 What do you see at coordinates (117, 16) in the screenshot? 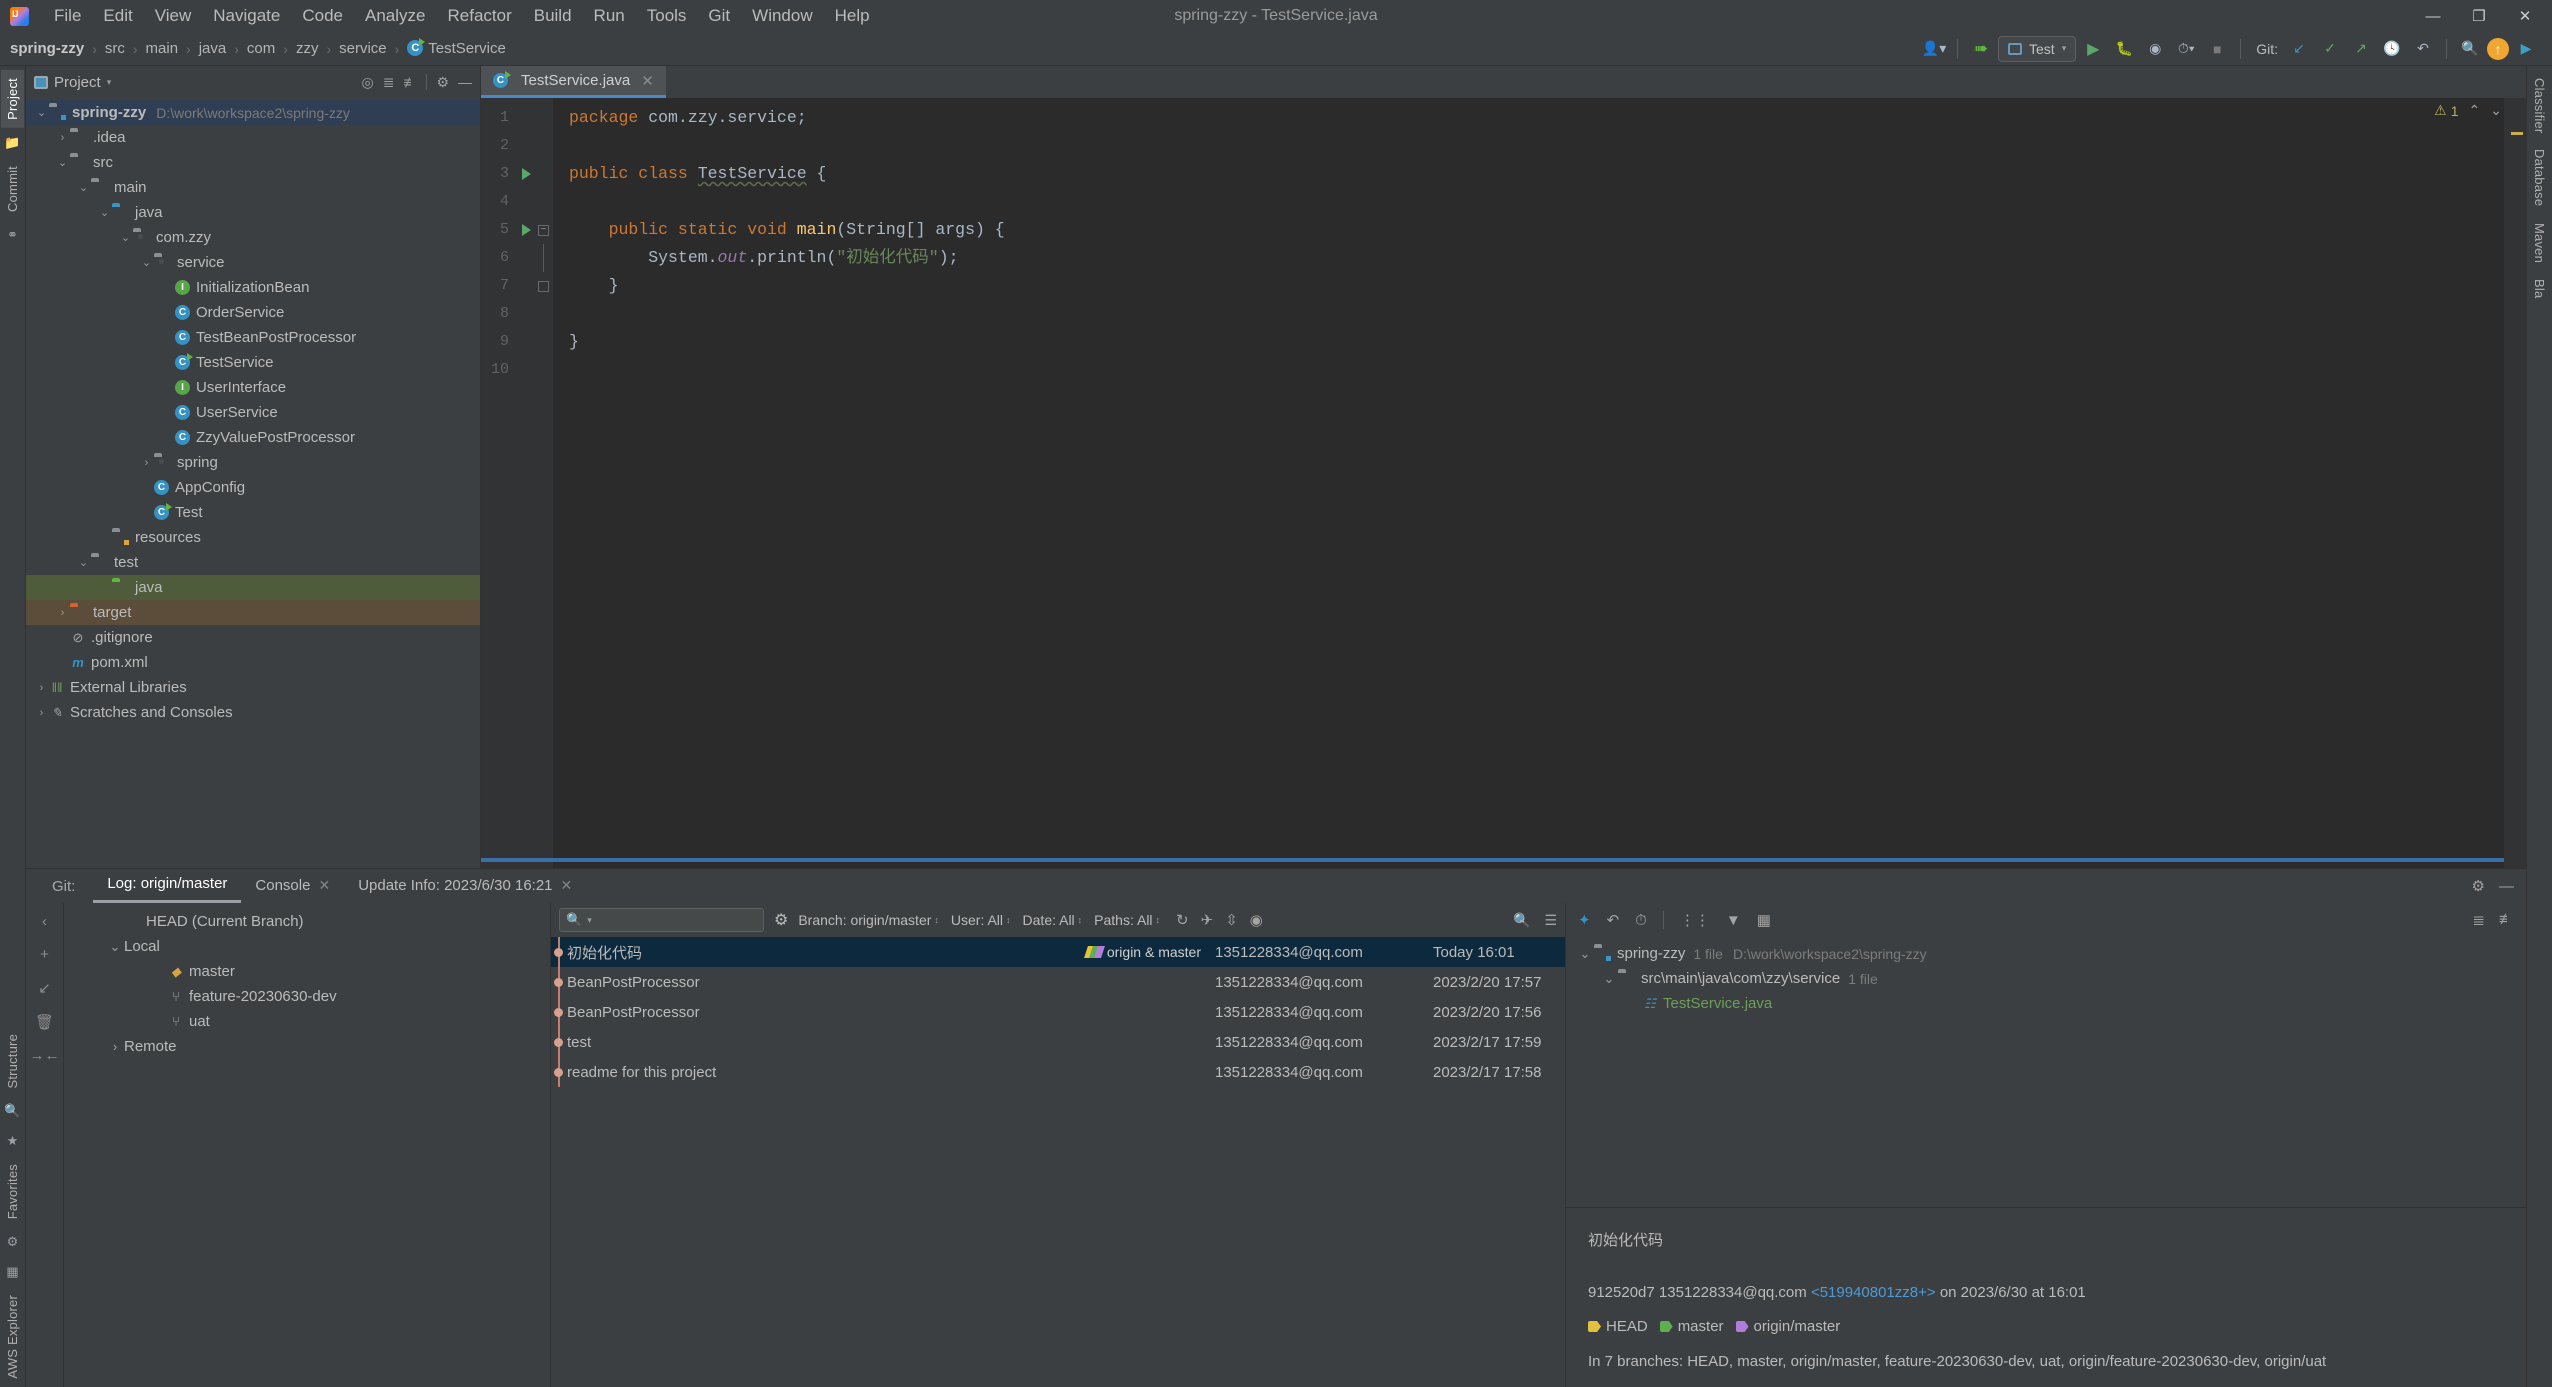
I see `menu-item-edit: Edit` at bounding box center [117, 16].